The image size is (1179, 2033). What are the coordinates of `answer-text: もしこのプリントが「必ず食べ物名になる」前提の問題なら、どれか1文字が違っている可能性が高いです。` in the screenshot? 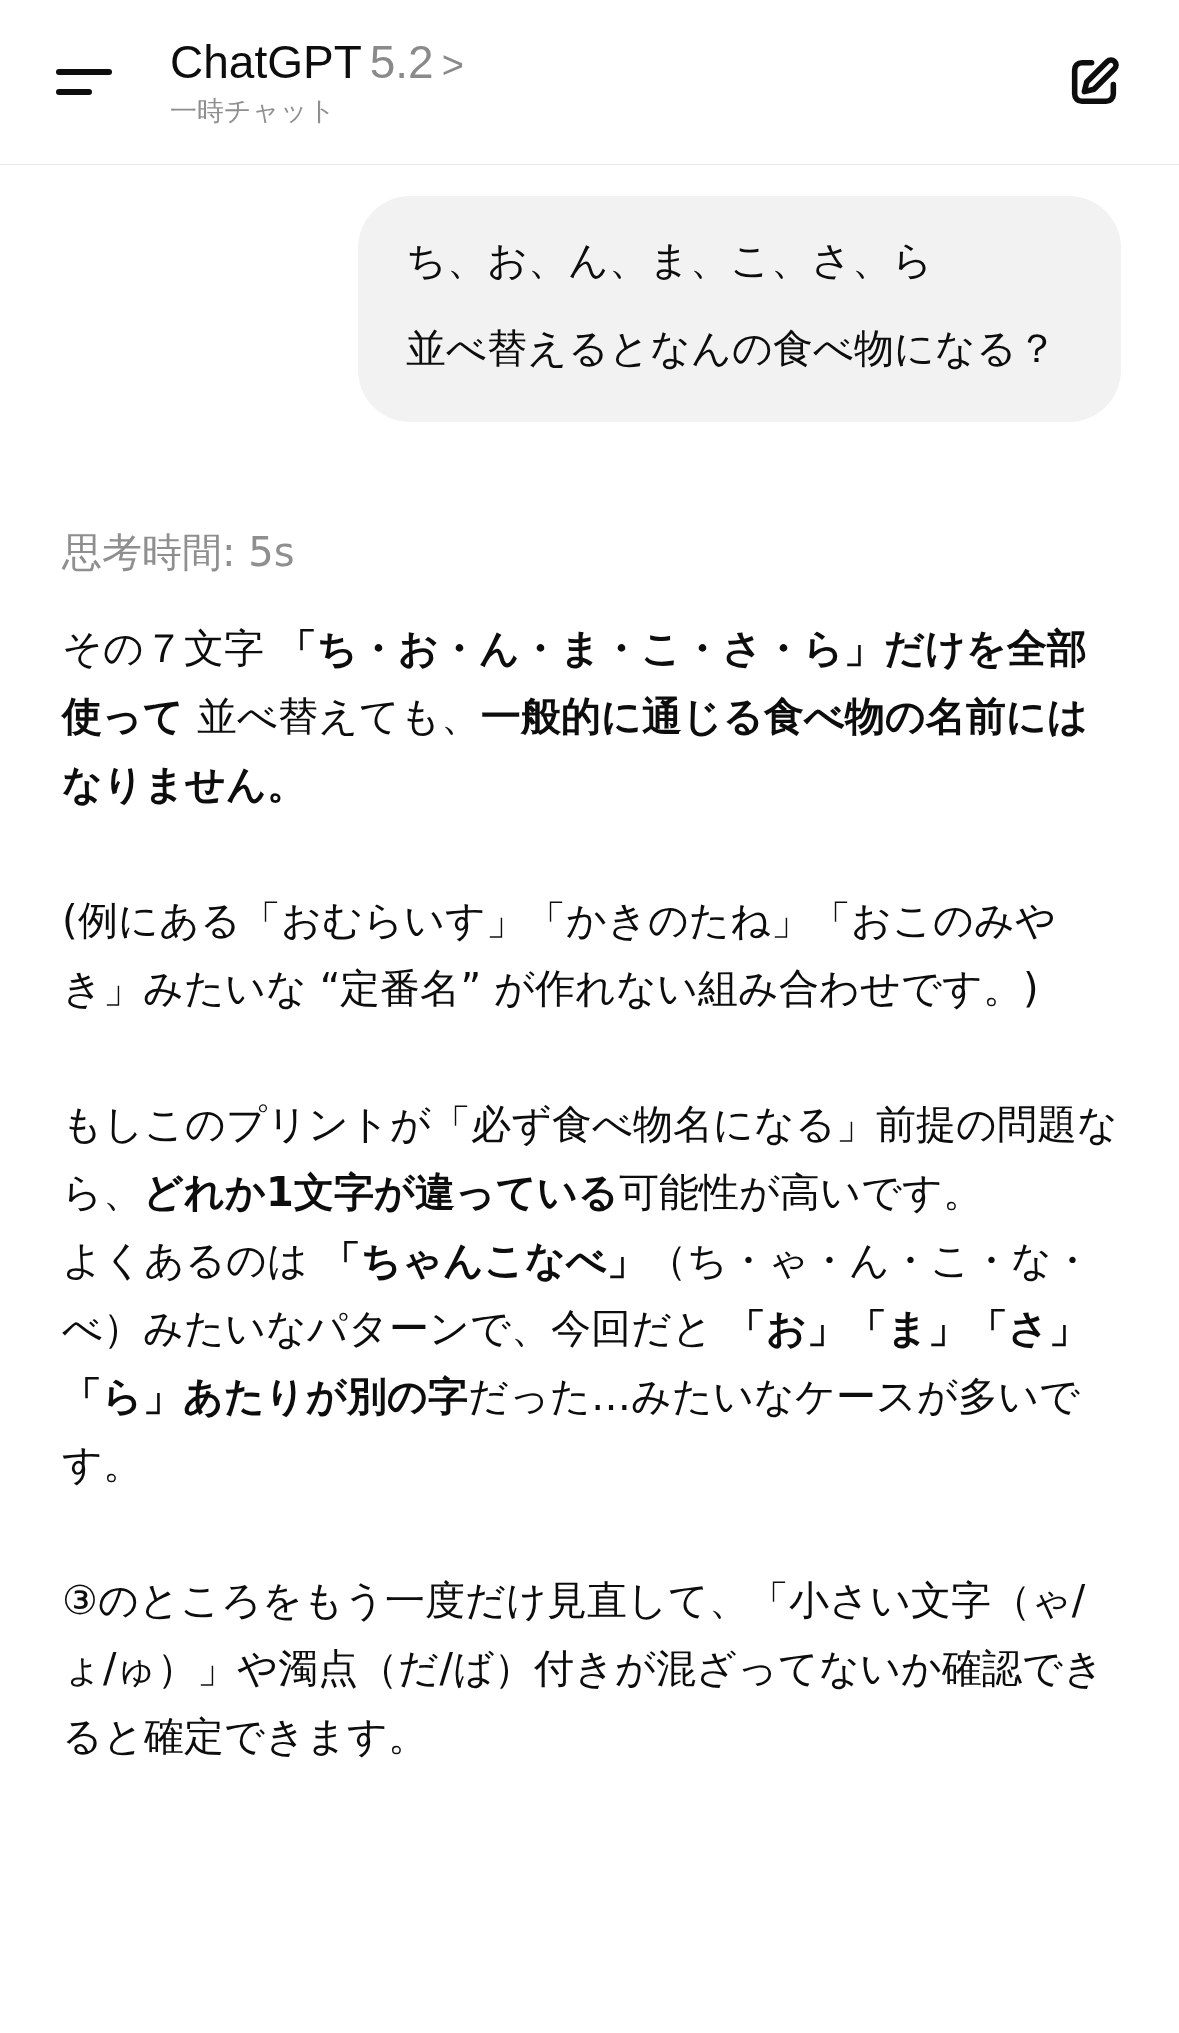 It's located at (590, 1158).